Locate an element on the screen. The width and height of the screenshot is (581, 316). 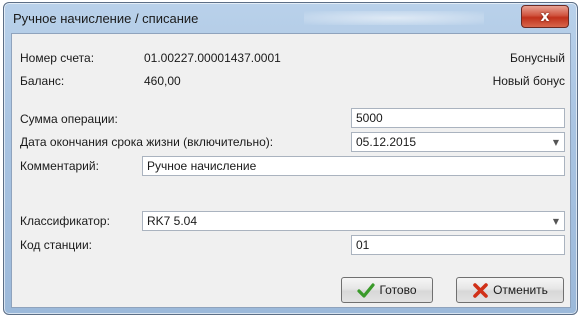
balance-label: Баланс: is located at coordinates (42, 81).